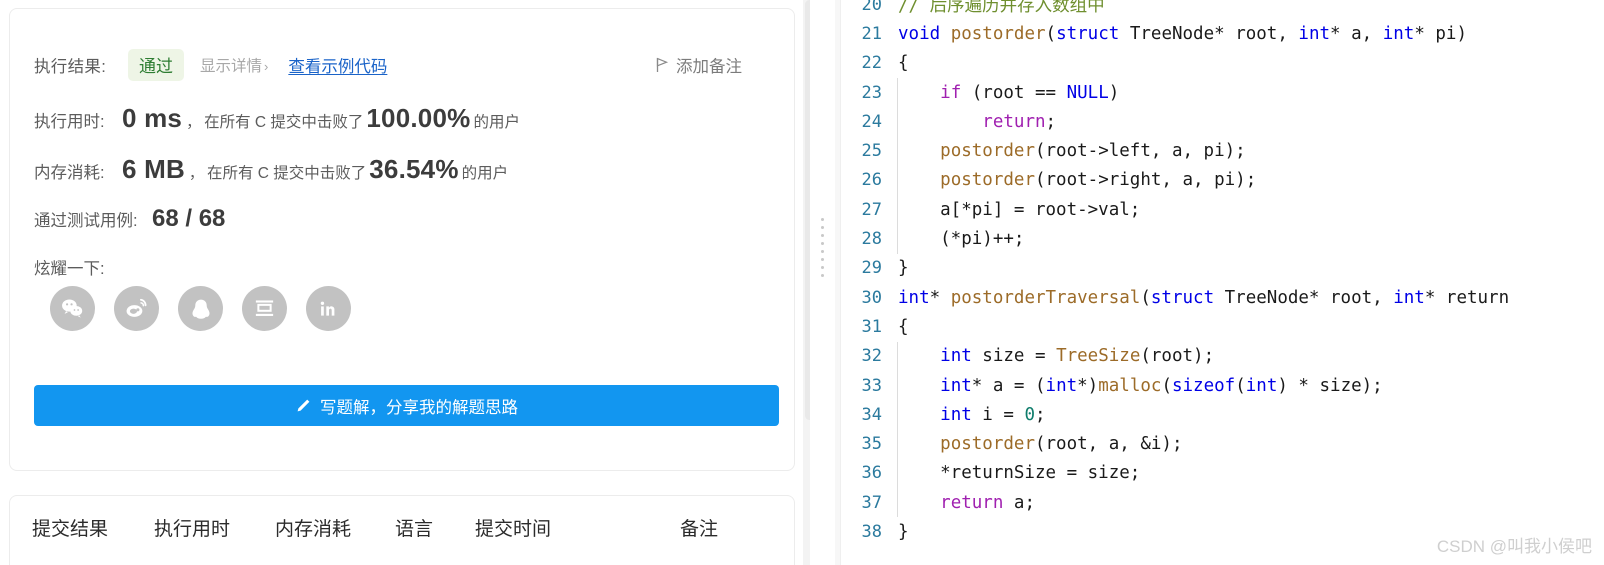 The height and width of the screenshot is (565, 1604). Describe the element at coordinates (998, 414) in the screenshot. I see `code-token: i =` at that location.